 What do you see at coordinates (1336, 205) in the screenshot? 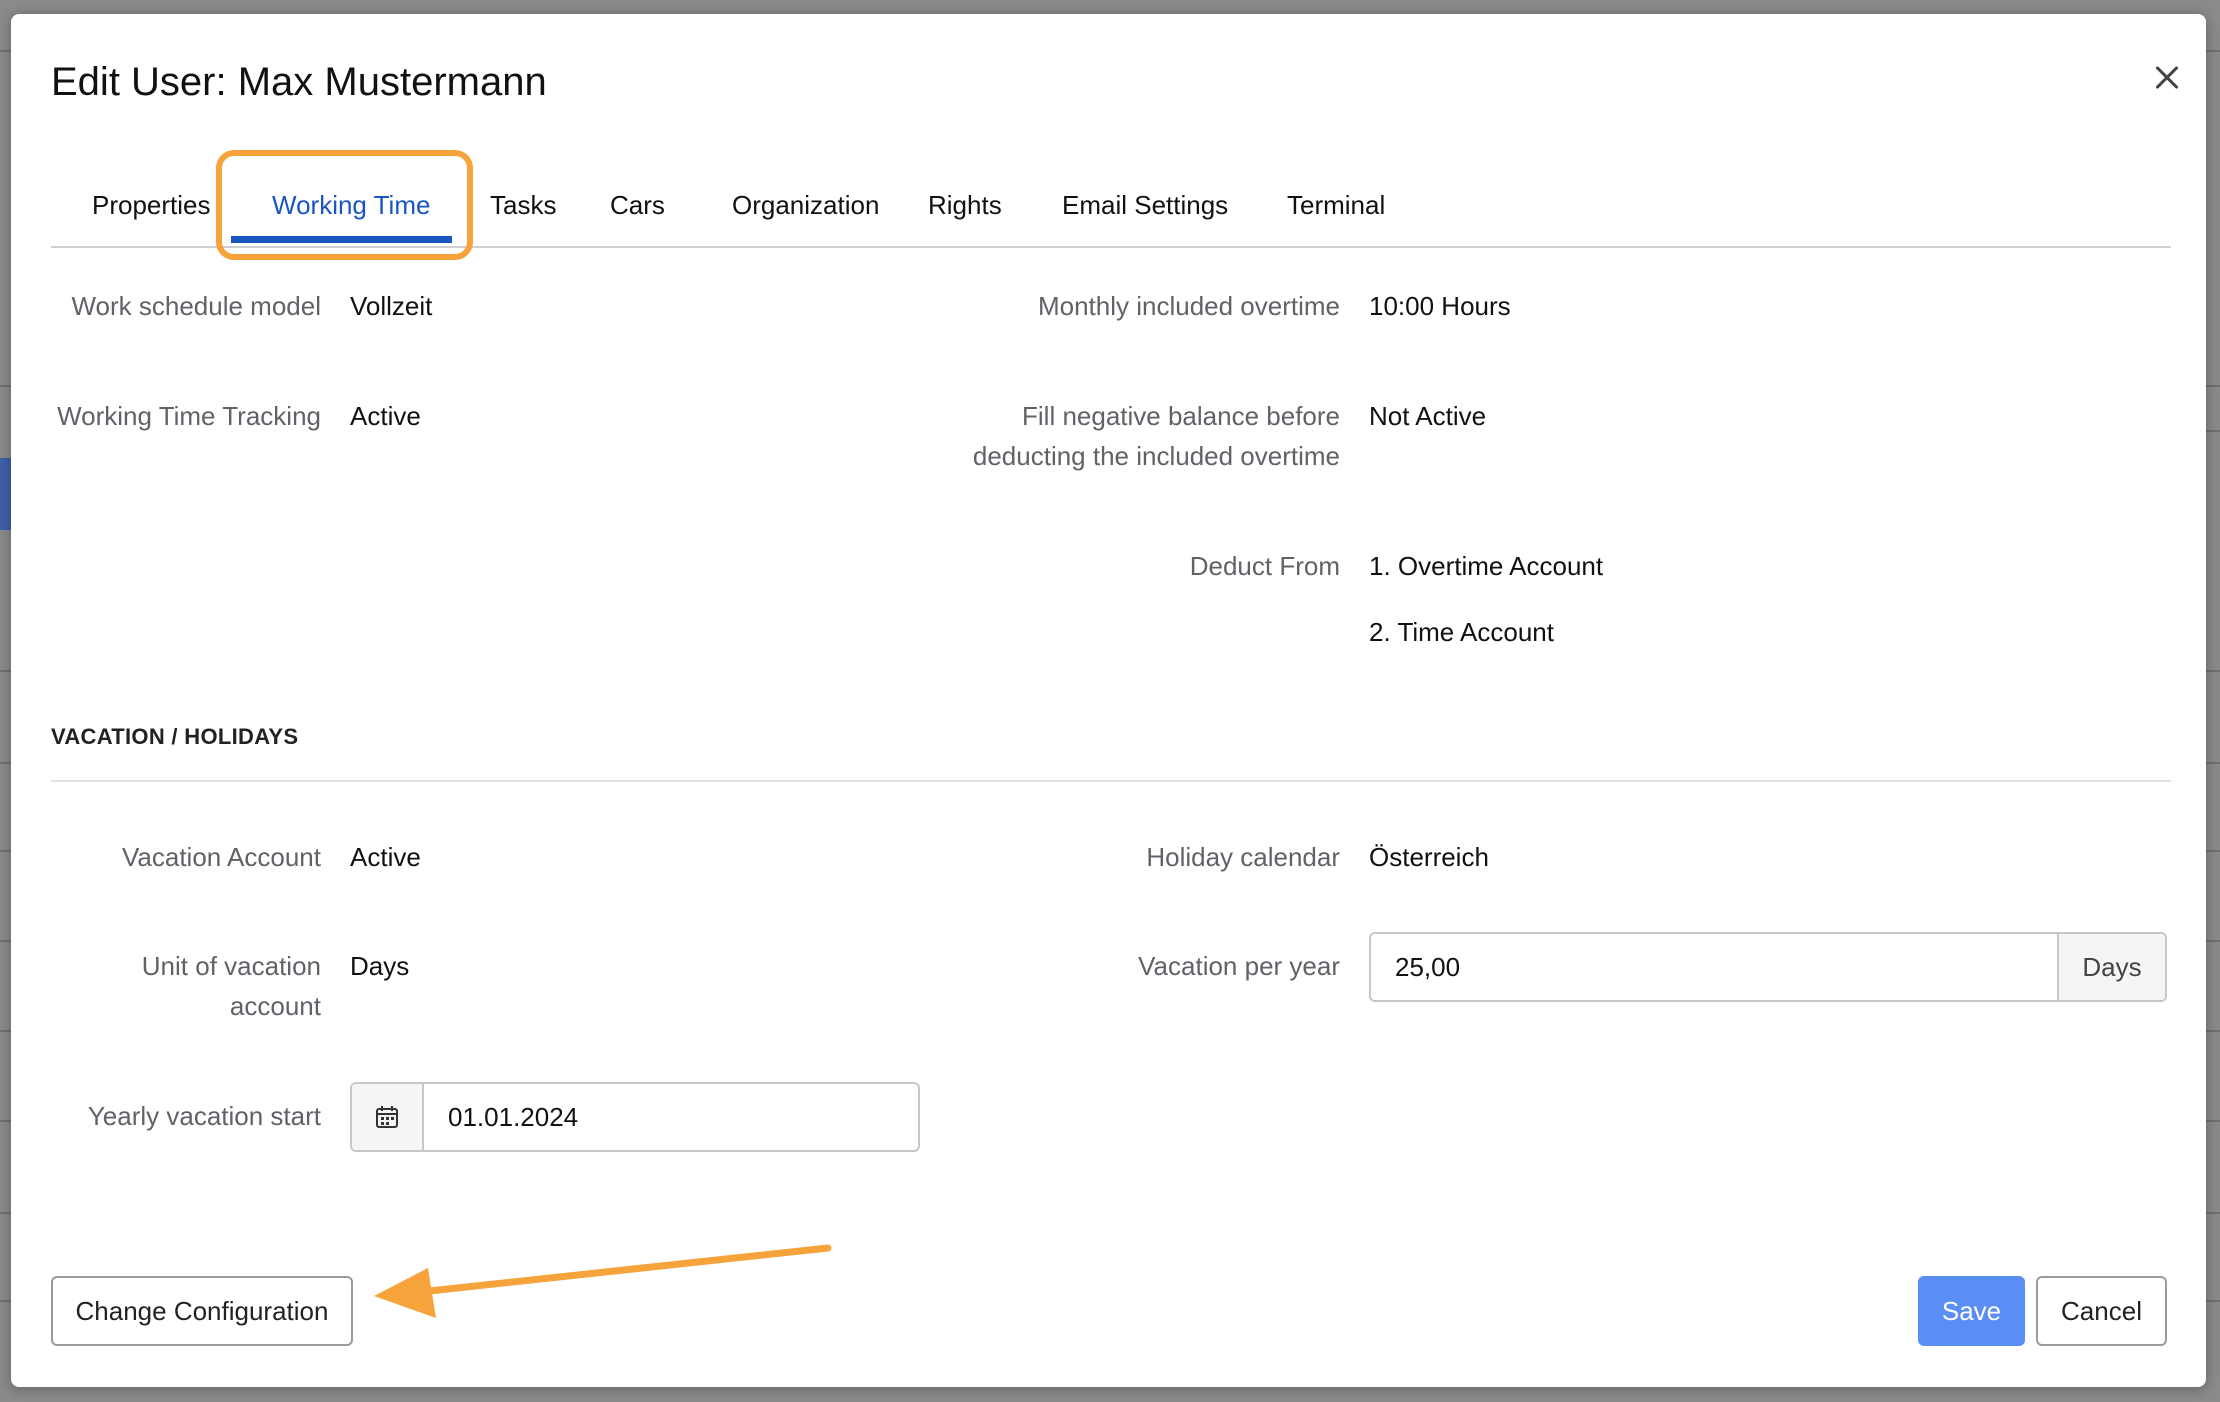
I see `tab-terminal: Terminal` at bounding box center [1336, 205].